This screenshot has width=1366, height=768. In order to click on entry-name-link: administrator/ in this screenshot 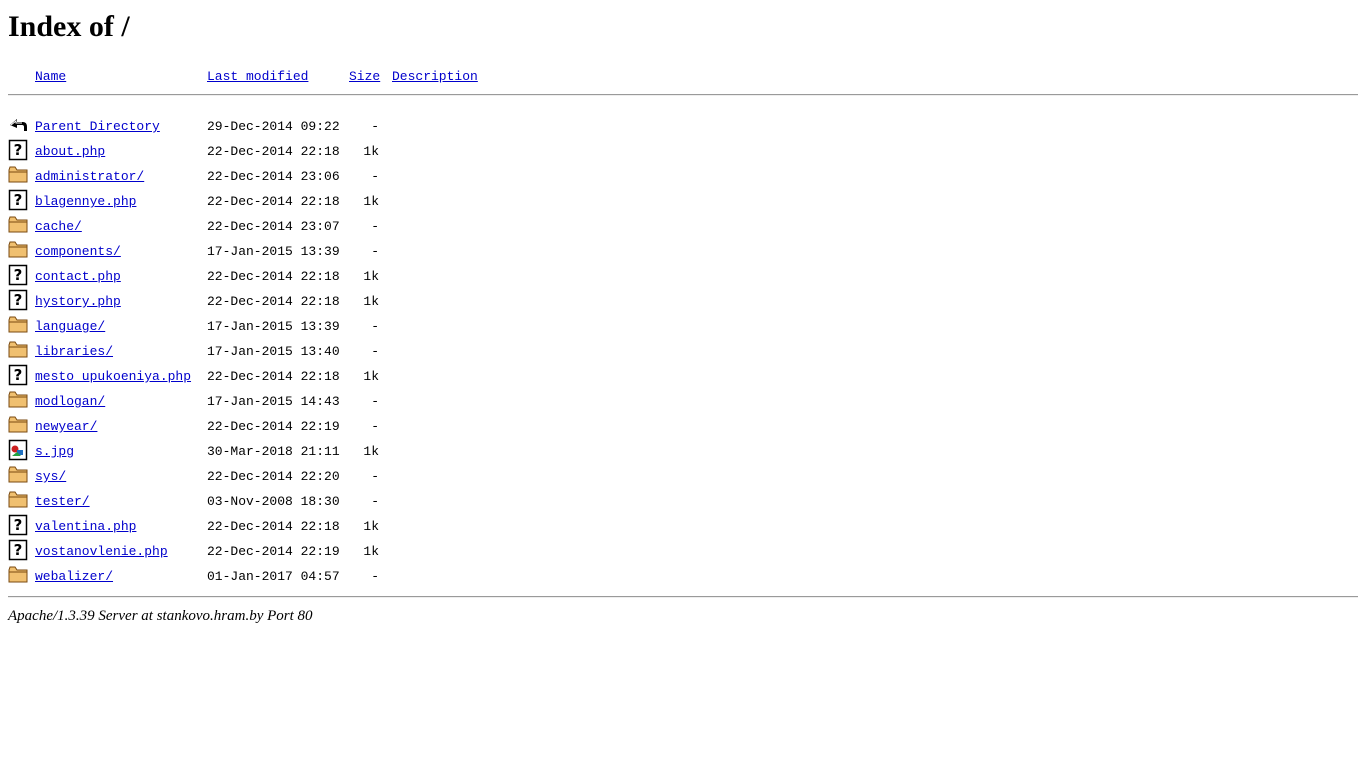, I will do `click(89, 176)`.